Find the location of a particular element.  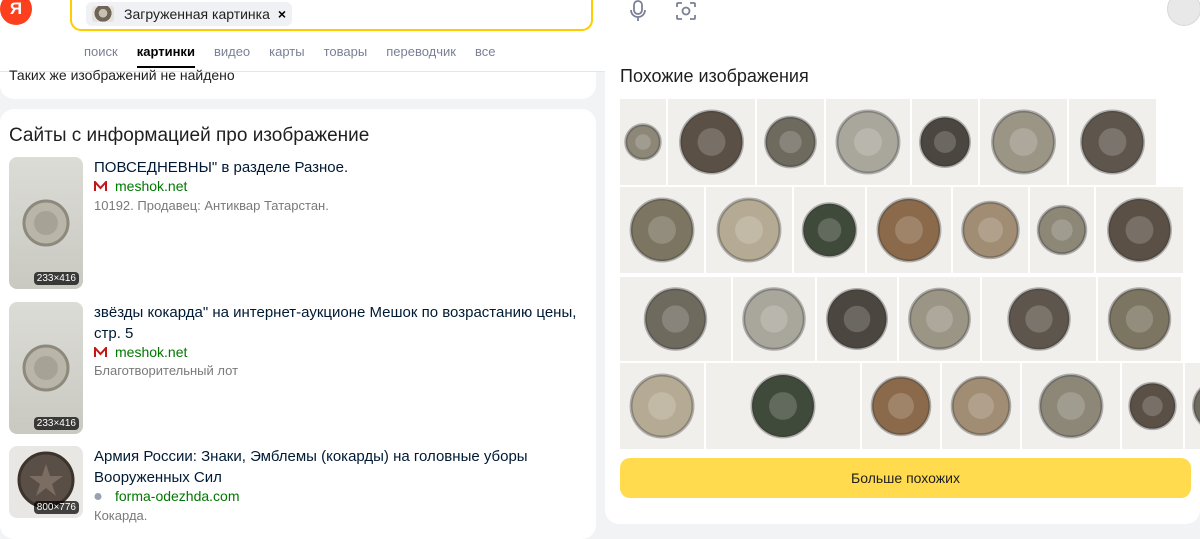

image-size-badge: 800×776 is located at coordinates (56, 507).